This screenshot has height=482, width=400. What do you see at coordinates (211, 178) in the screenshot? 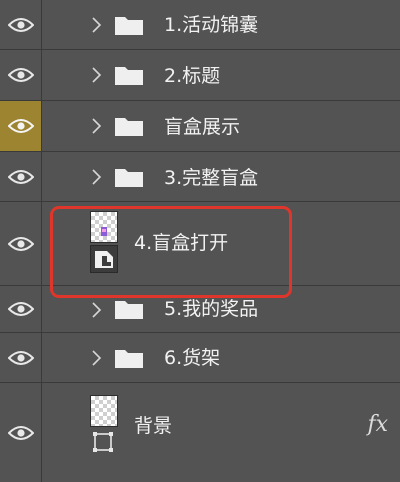
I see `layer-name: 3.完整盲盒` at bounding box center [211, 178].